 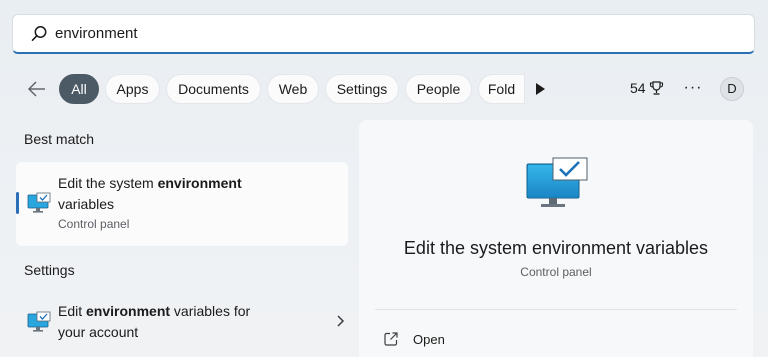 I want to click on filter-chip-settings: Settings, so click(x=362, y=89).